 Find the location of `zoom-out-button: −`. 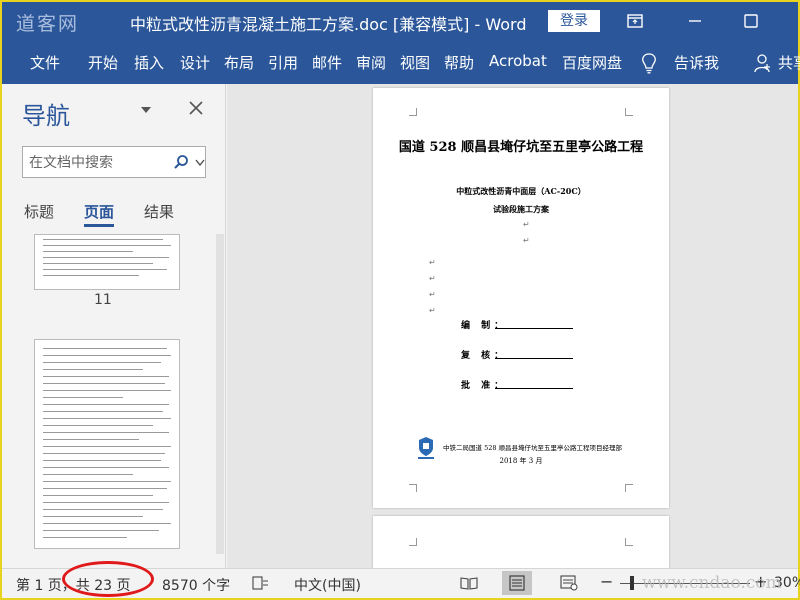

zoom-out-button: − is located at coordinates (606, 581).